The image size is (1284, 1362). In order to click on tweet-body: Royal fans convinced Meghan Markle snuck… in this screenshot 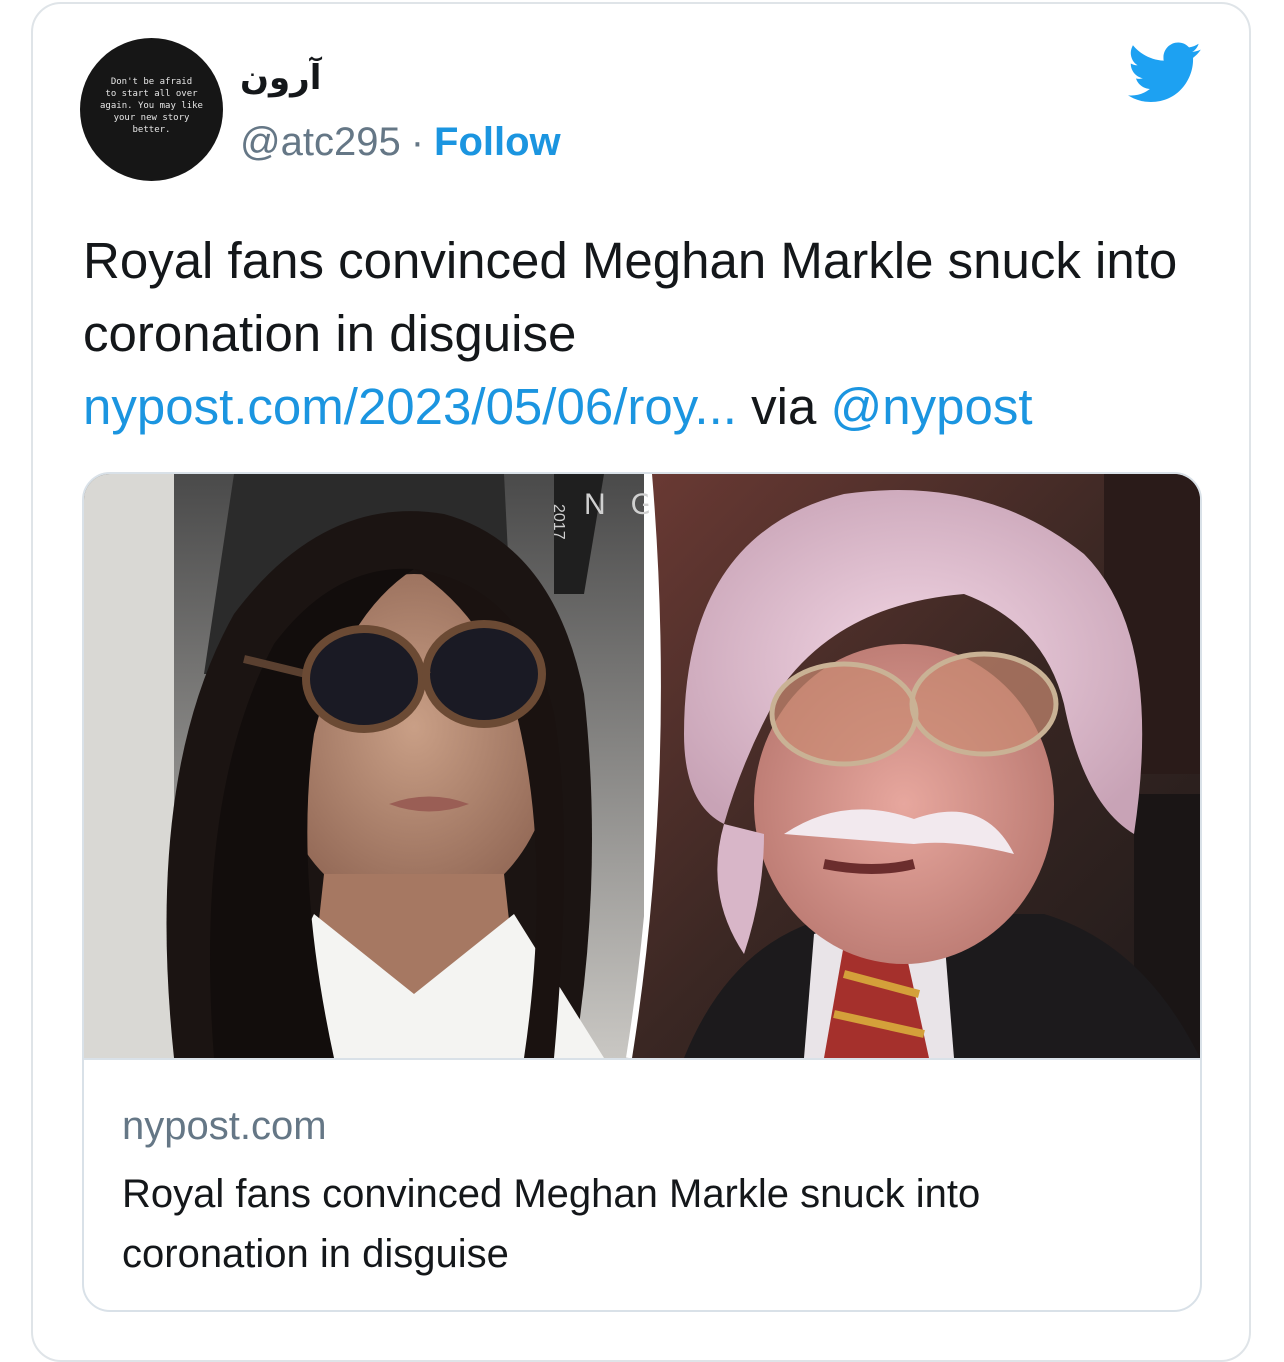, I will do `click(630, 297)`.